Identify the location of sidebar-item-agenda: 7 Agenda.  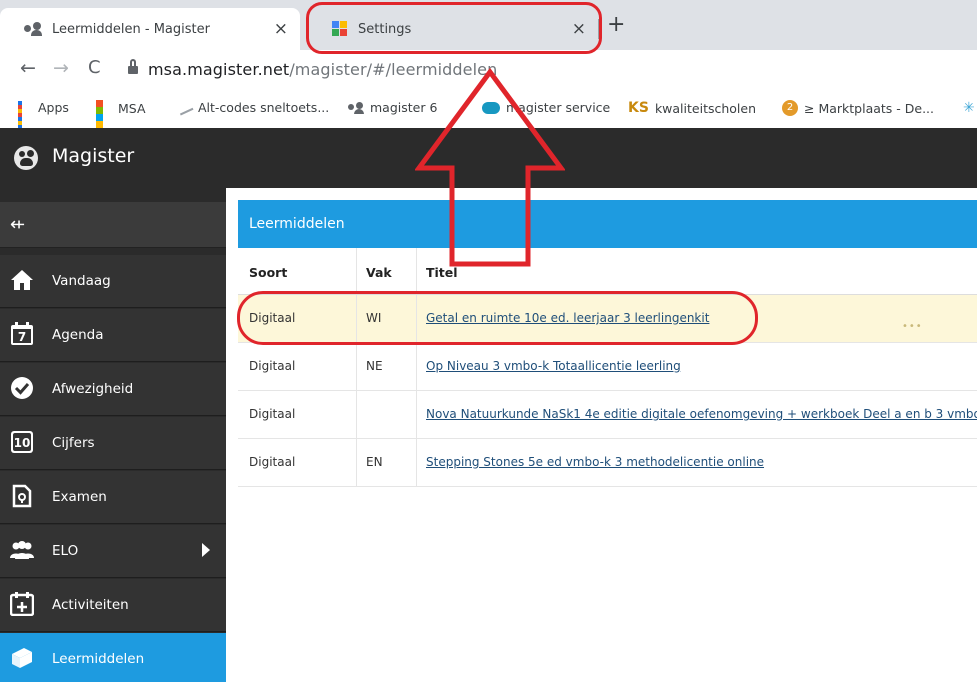
(113, 335).